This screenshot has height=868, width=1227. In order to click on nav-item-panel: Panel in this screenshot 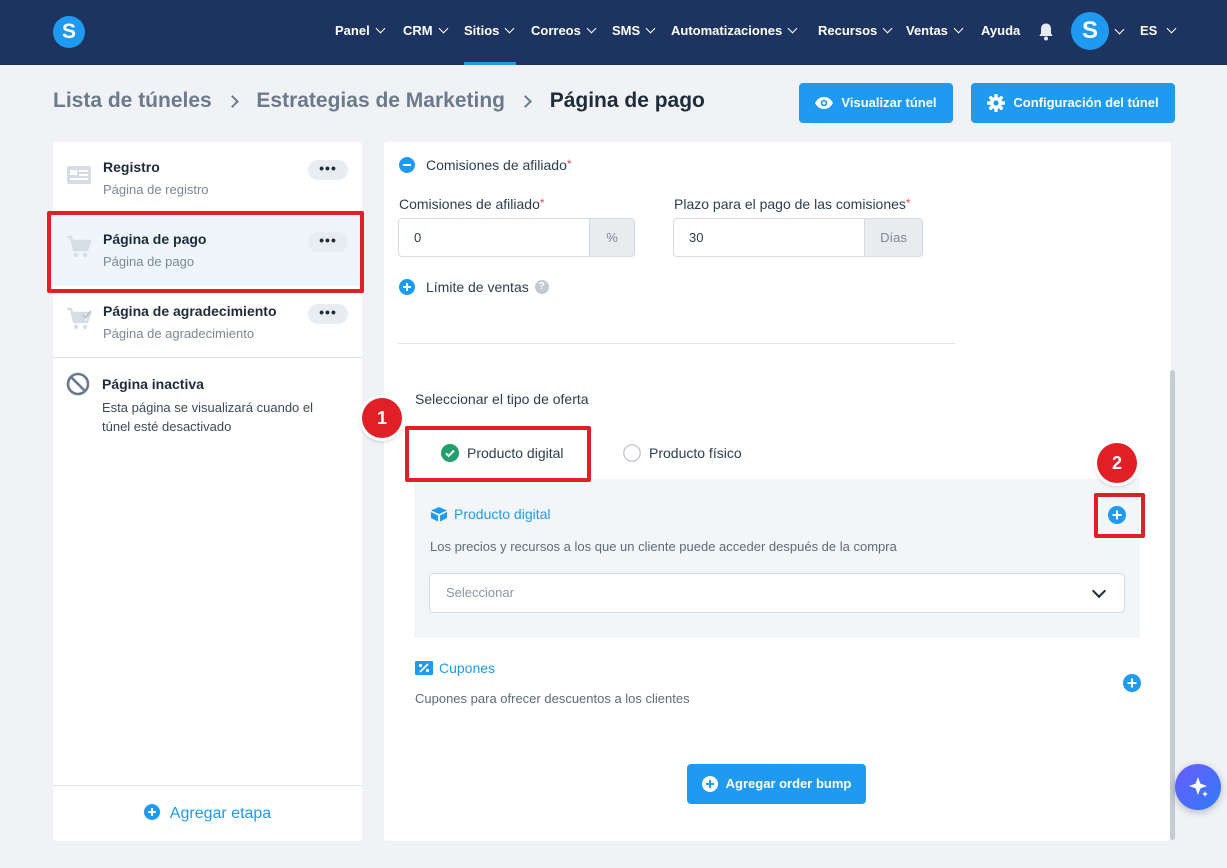, I will do `click(360, 32)`.